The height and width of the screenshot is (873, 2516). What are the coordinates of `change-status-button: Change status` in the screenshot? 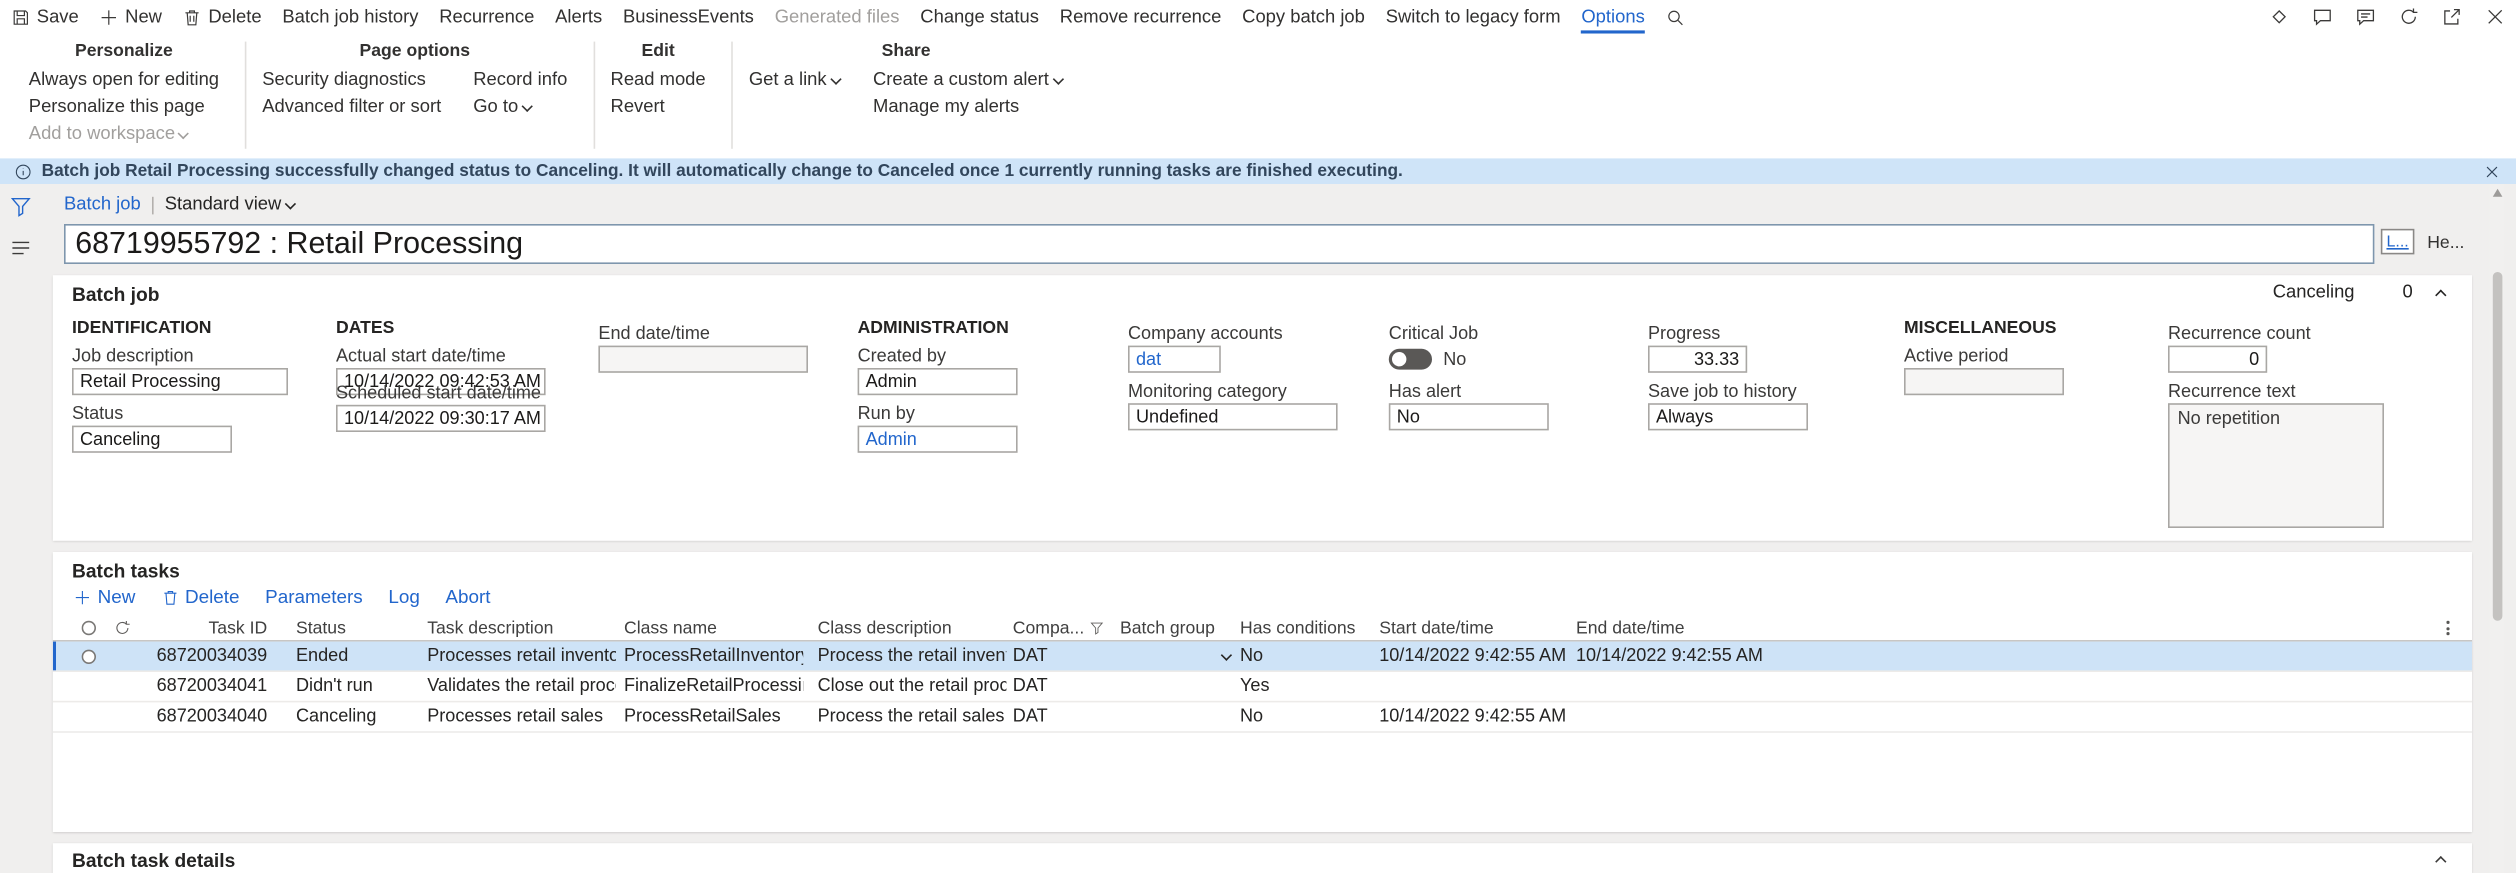 It's located at (979, 17).